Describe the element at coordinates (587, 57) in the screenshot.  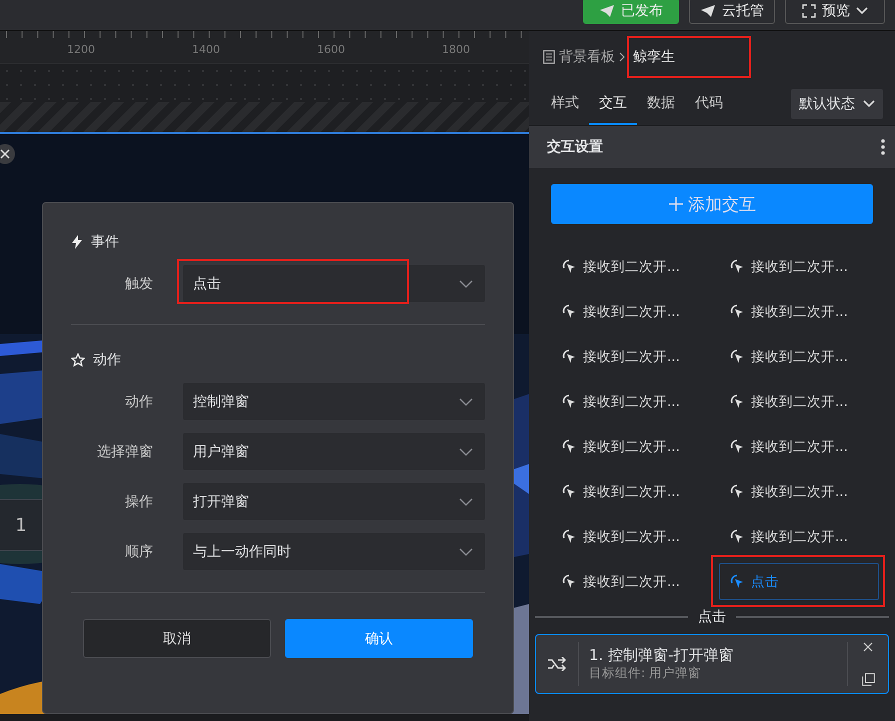
I see `breadcrumb-link: 背景看板` at that location.